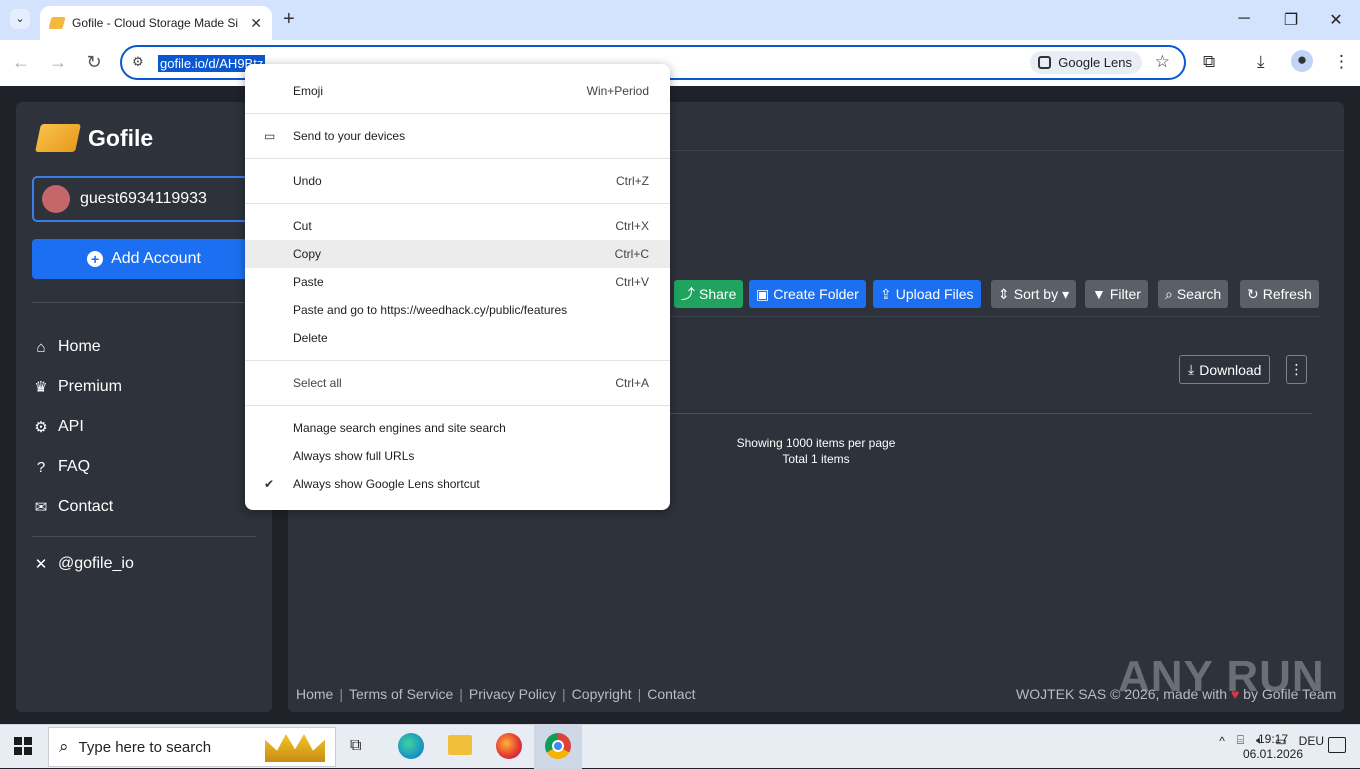  I want to click on reload-icon: ↻, so click(94, 62).